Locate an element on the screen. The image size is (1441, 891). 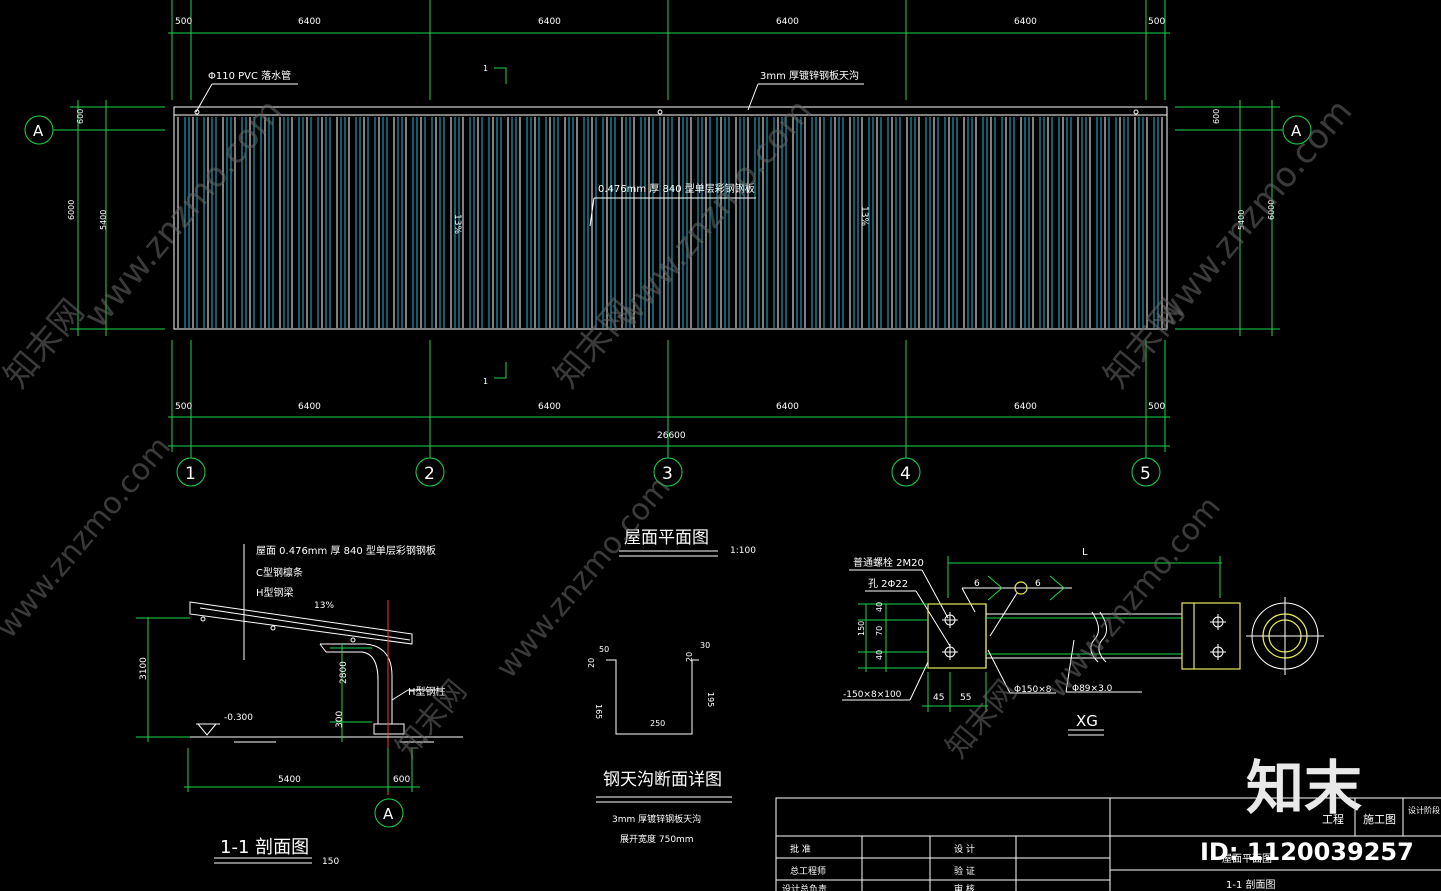
note-beam: H型钢梁 is located at coordinates (275, 592).